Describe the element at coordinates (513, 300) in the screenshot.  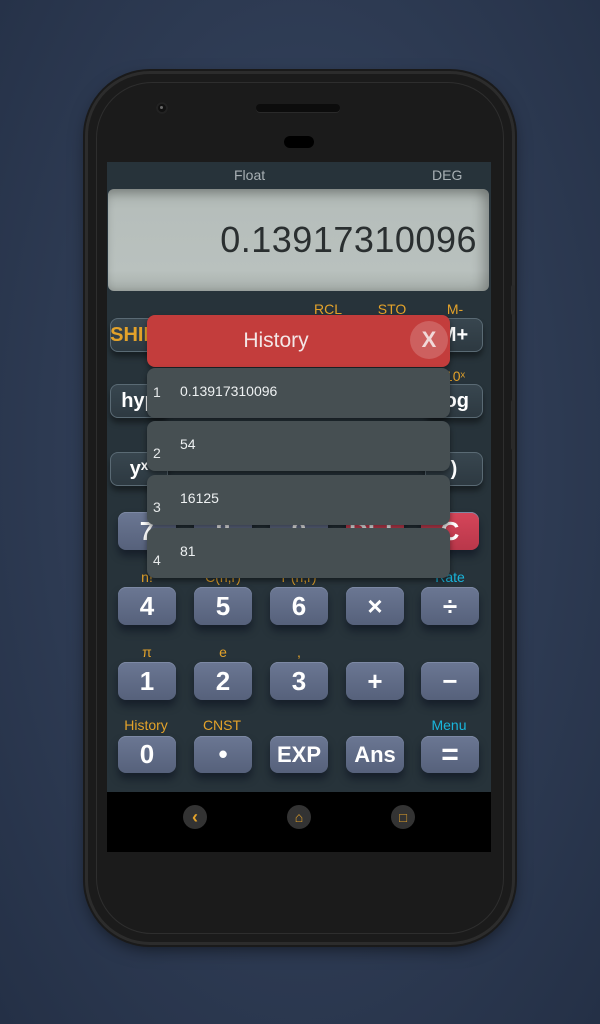
I see `power-button` at that location.